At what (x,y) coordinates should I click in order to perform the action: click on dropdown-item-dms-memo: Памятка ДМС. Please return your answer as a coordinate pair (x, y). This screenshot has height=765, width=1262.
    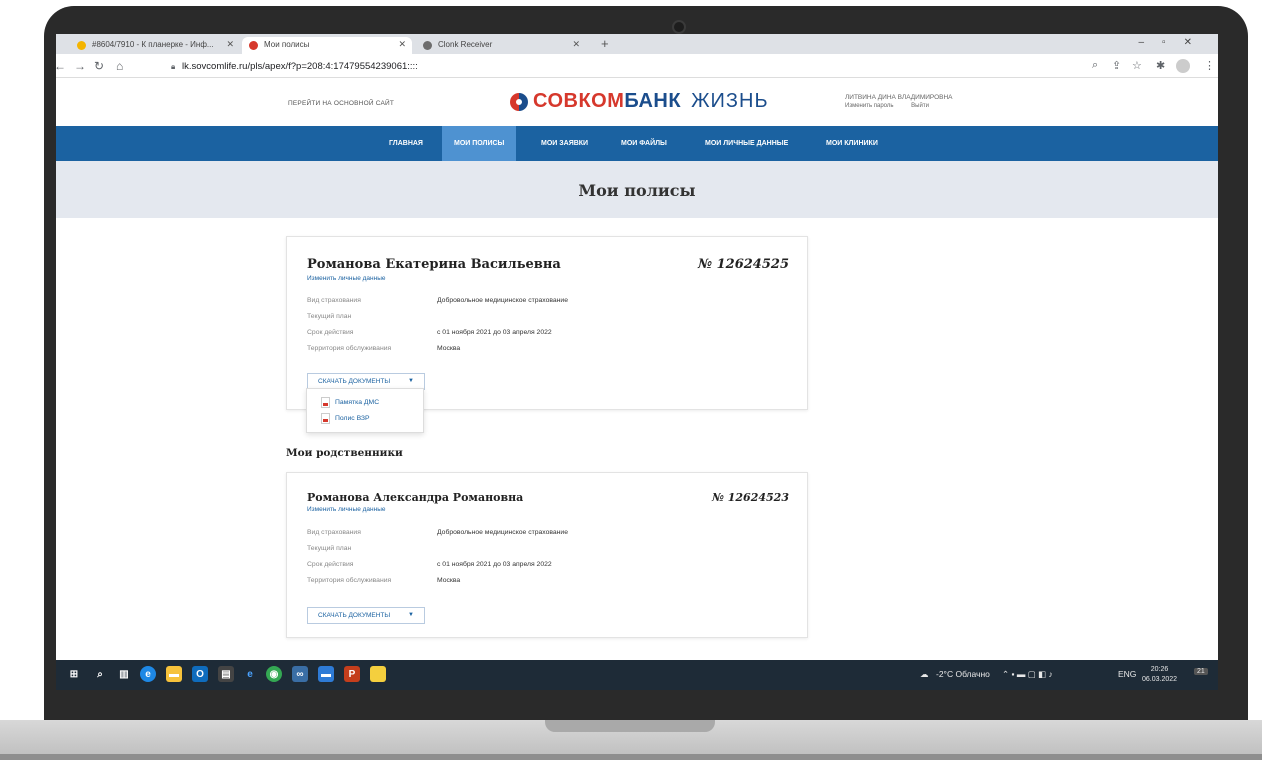
    Looking at the image, I should click on (350, 404).